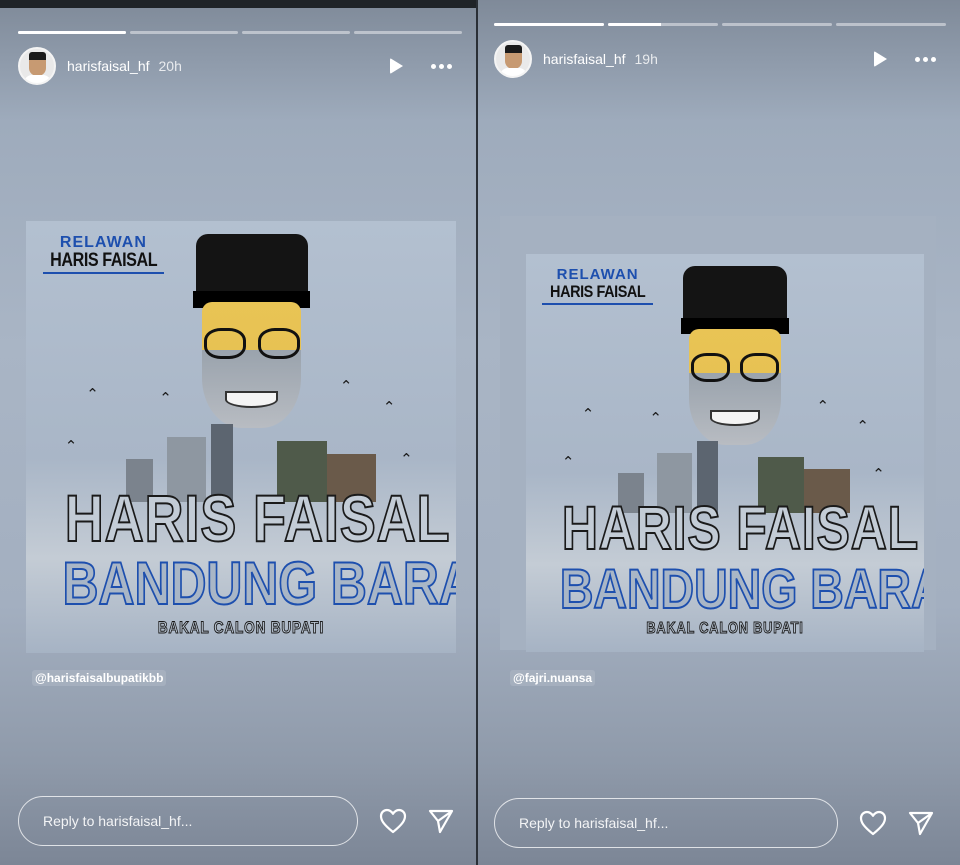  I want to click on story-header: harisfaisal_hf 20h, so click(240, 66).